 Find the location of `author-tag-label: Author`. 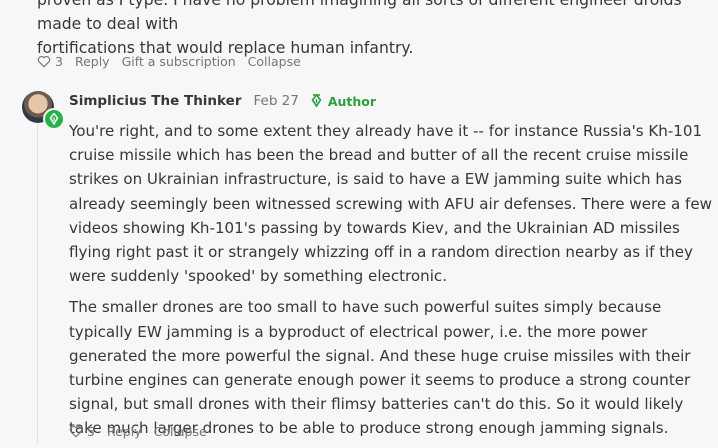

author-tag-label: Author is located at coordinates (352, 101).